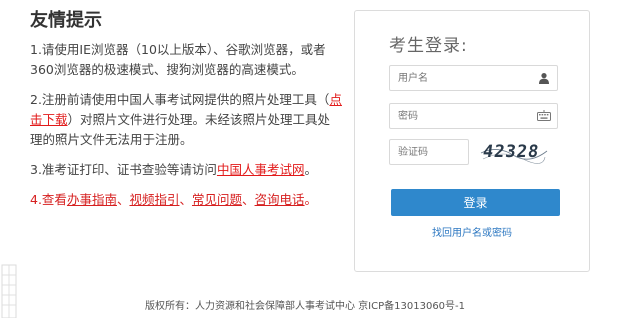 This screenshot has width=623, height=318. What do you see at coordinates (280, 199) in the screenshot?
I see `contact-phone-link: 咨询电话` at bounding box center [280, 199].